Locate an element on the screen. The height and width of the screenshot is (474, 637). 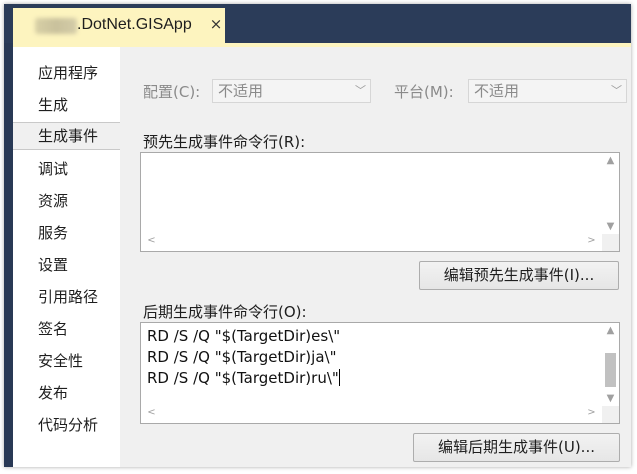
nav-item-signing: 签名 is located at coordinates (66, 329).